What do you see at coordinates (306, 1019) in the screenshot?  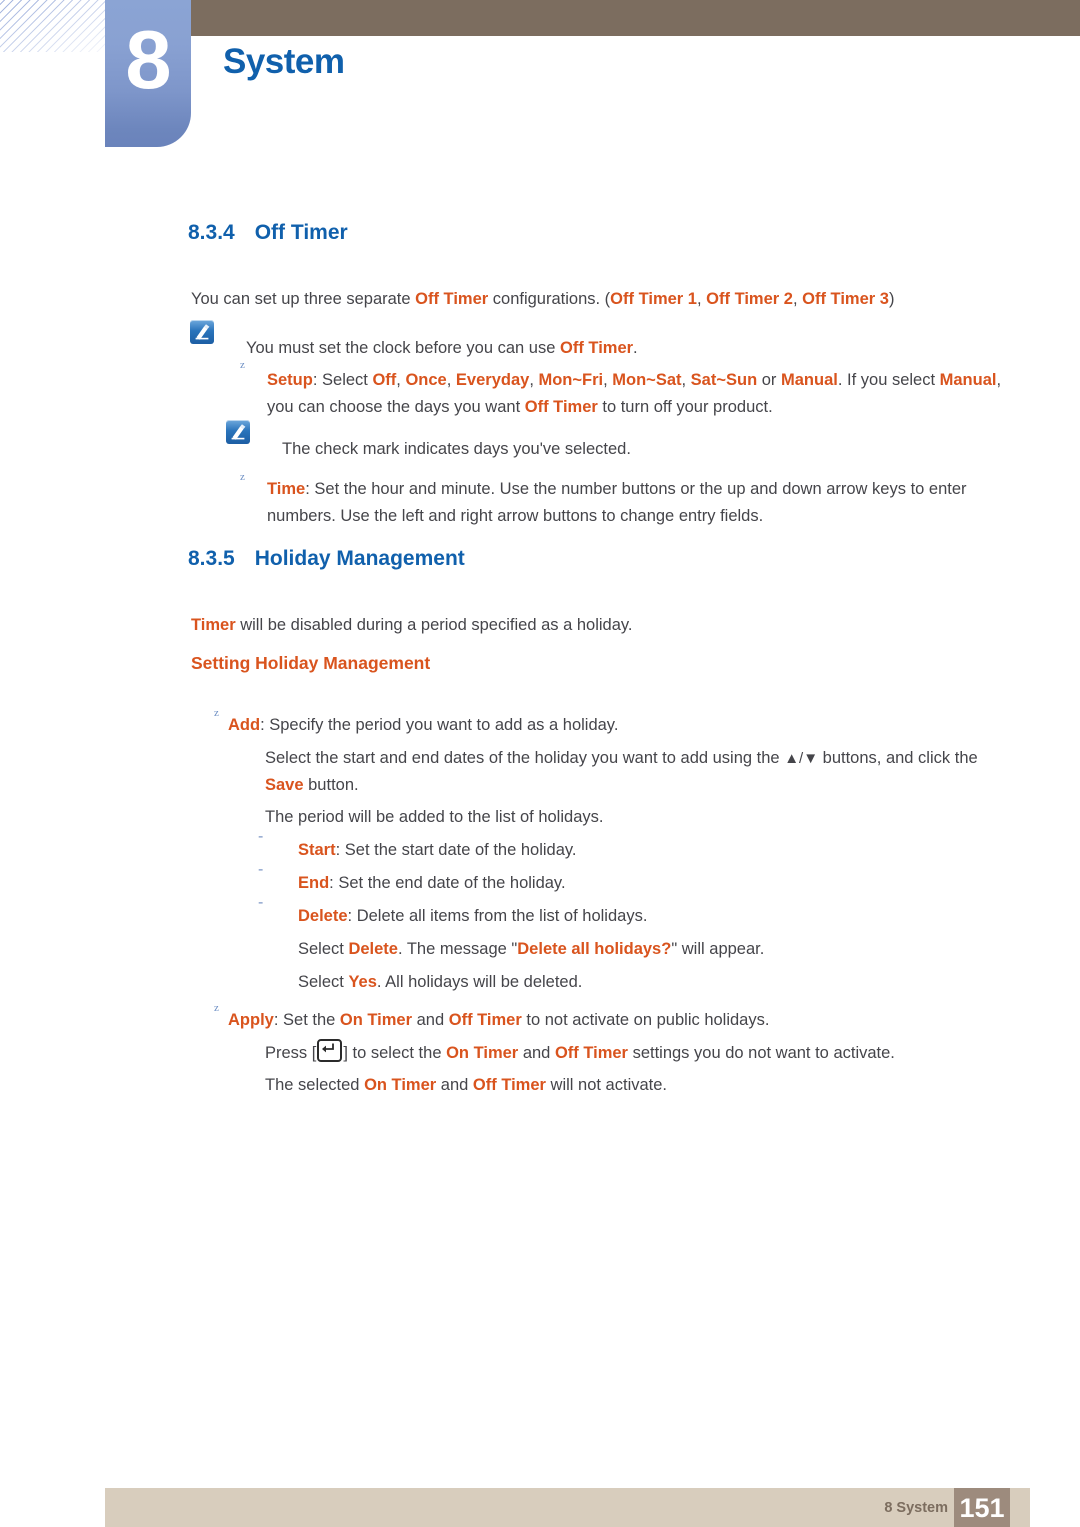 I see `text-fragment: : Set the` at bounding box center [306, 1019].